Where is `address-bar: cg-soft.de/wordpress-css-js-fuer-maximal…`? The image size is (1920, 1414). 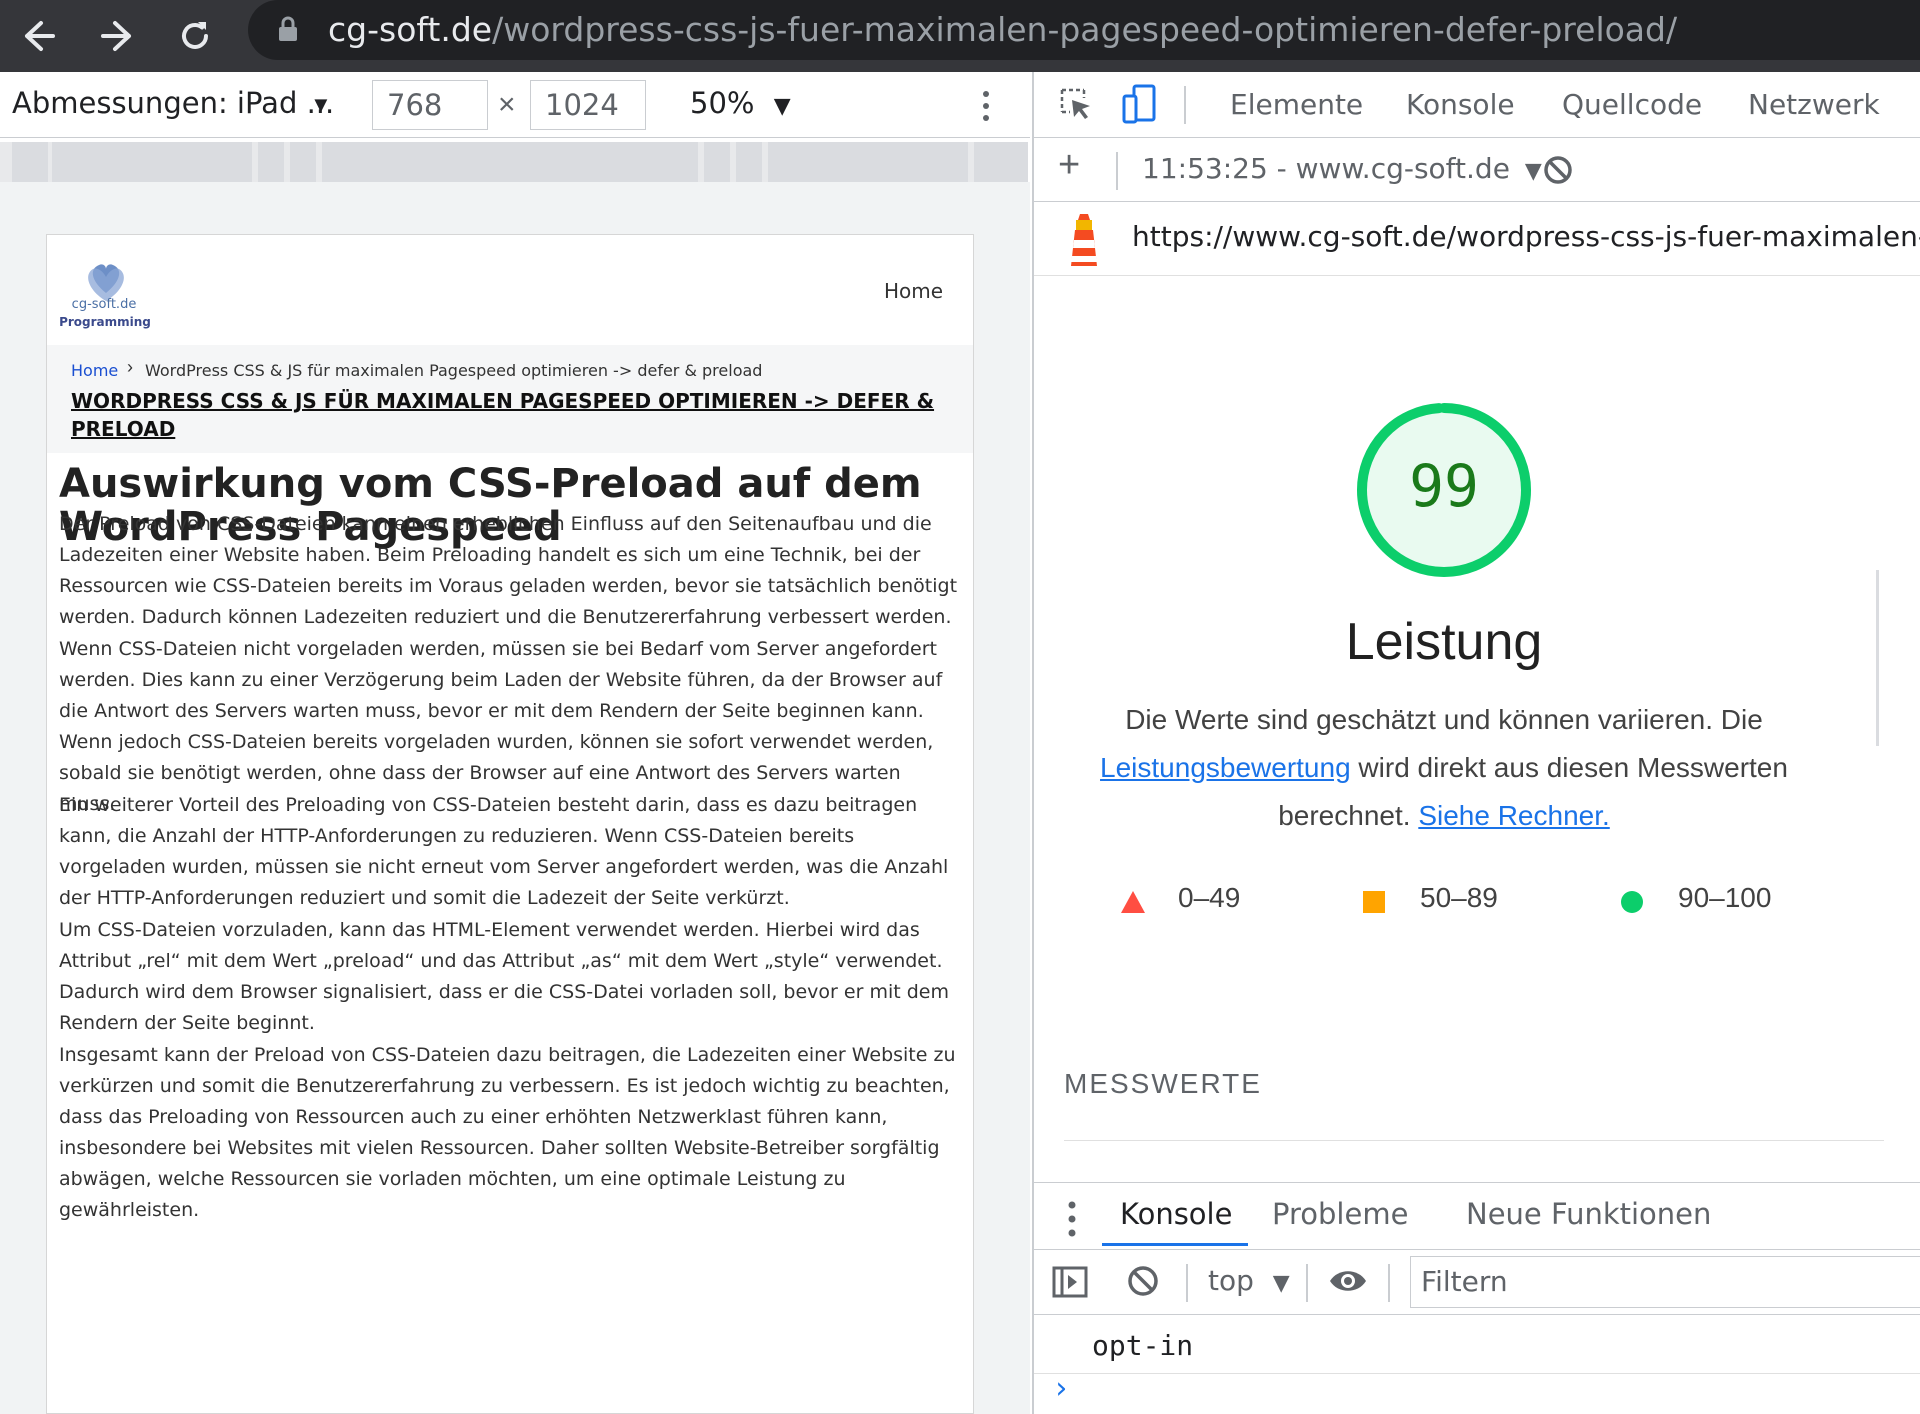
address-bar: cg-soft.de/wordpress-css-js-fuer-maximal… is located at coordinates (1084, 30).